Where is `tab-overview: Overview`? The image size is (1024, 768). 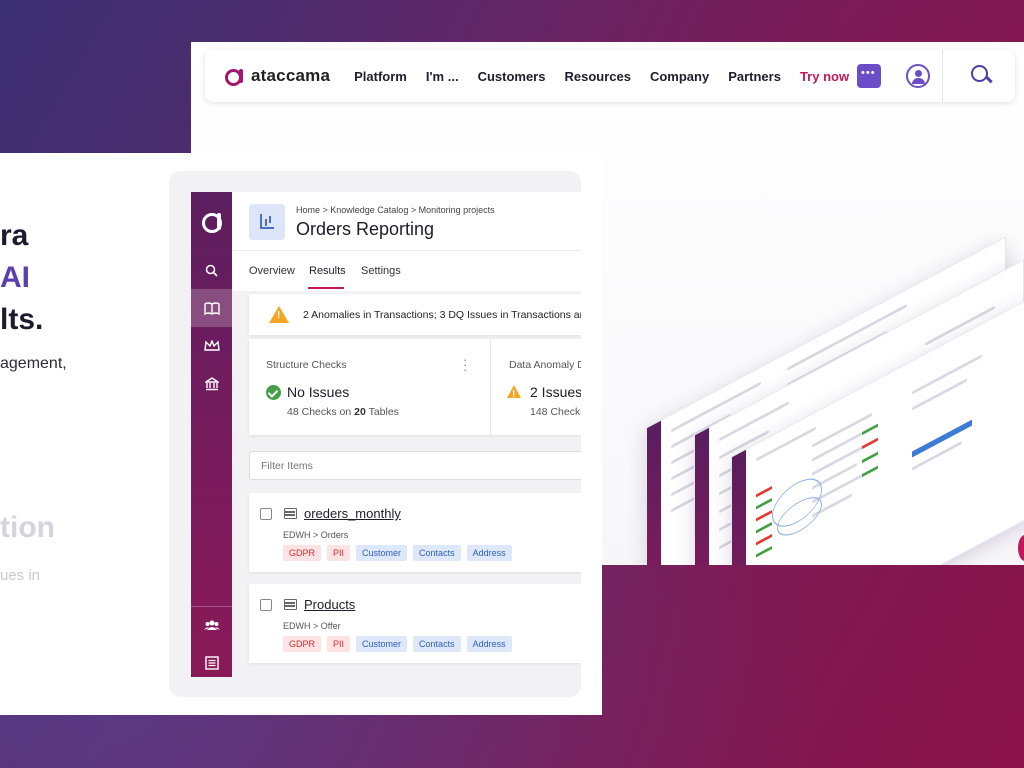
tab-overview: Overview is located at coordinates (272, 271).